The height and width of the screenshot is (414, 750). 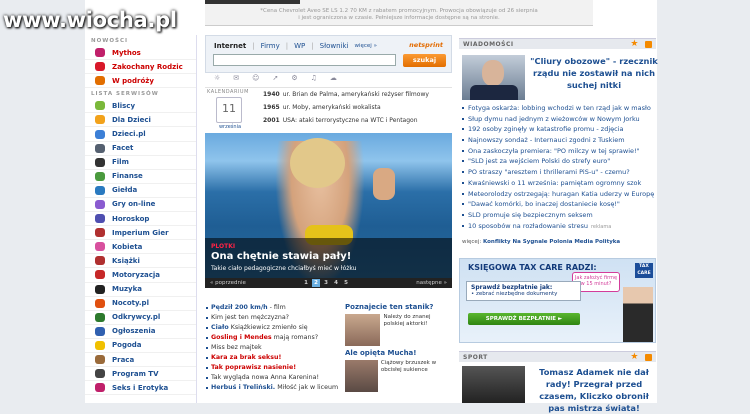 I want to click on news-item: SLD promuje się bezpiecznym seksem, so click(x=559, y=215).